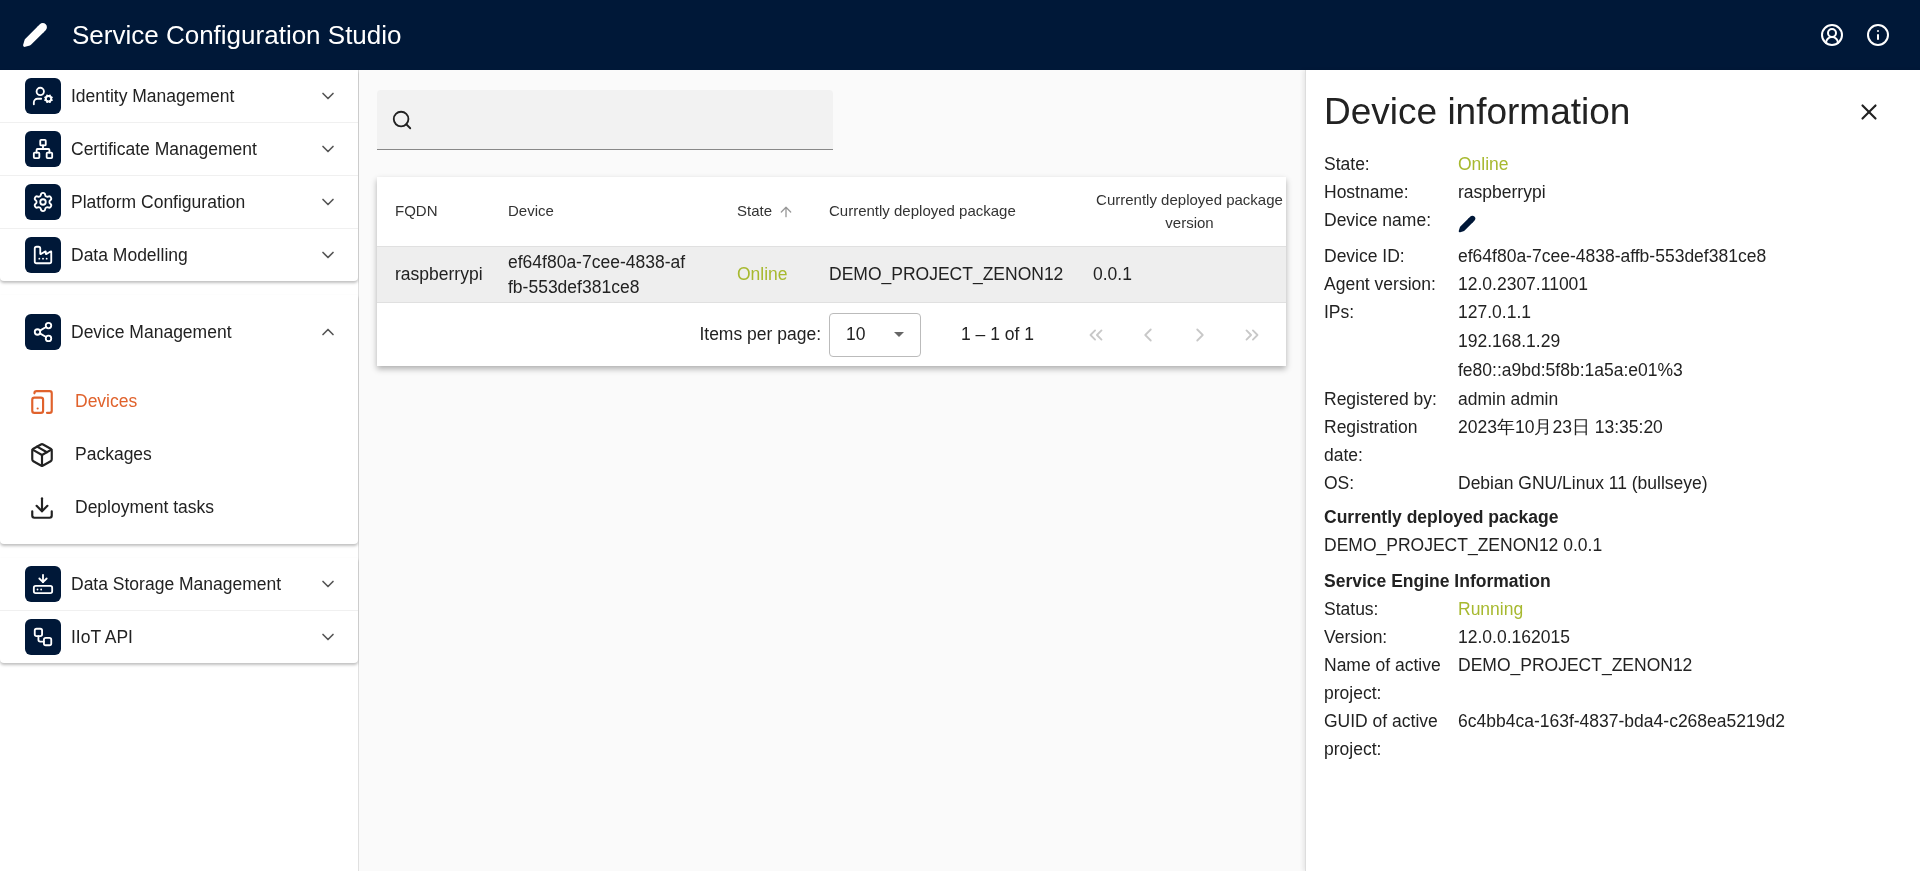  I want to click on field-value: 12.0.0.162015, so click(1514, 637).